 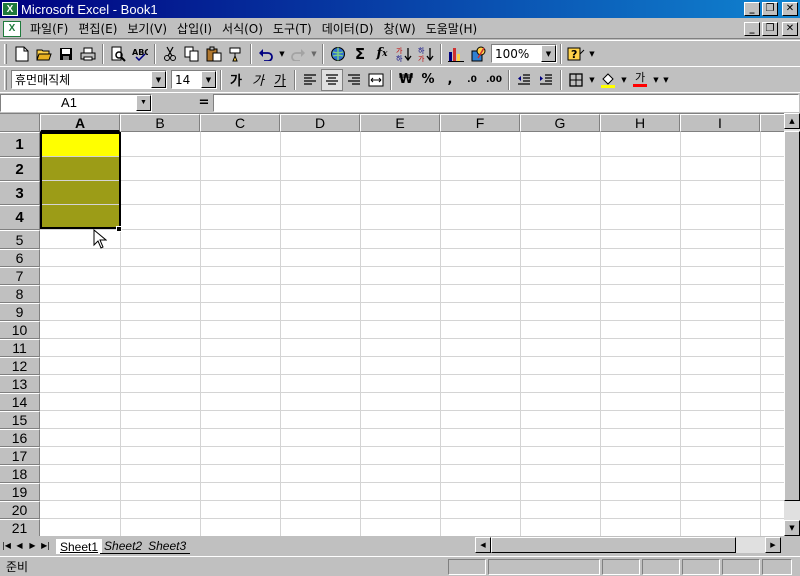 What do you see at coordinates (376, 80) in the screenshot?
I see `merge-center-icon` at bounding box center [376, 80].